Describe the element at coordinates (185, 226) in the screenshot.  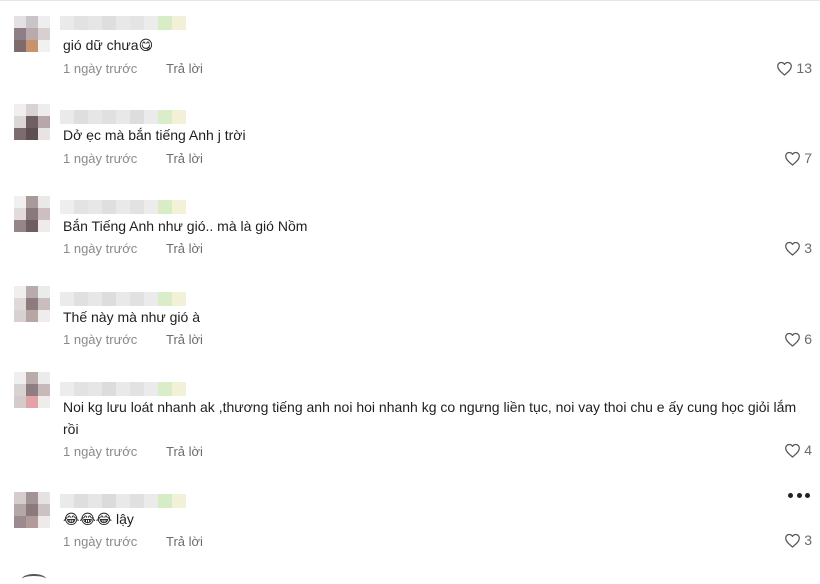
I see `comment-text: Bắn Tiếng Anh như gió.. mà là gió Nồm` at that location.